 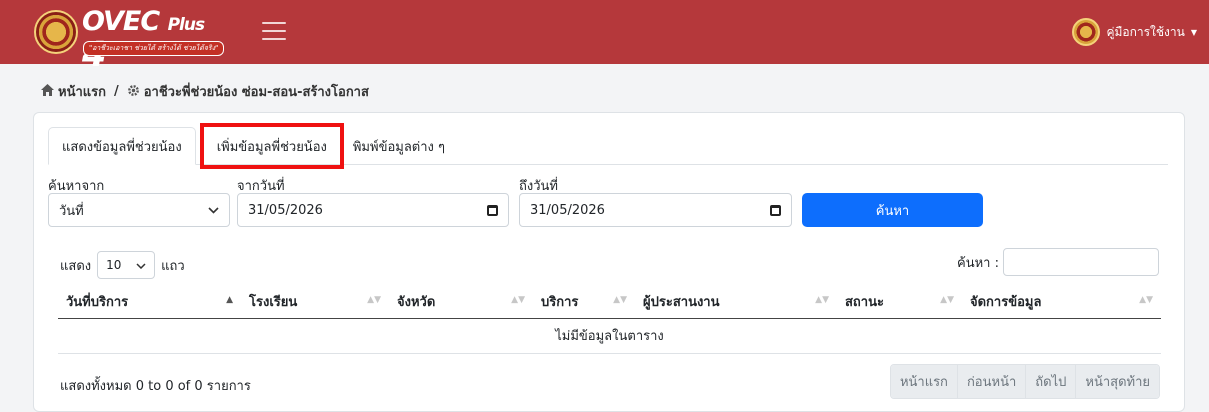 I want to click on breadcrumb-home: หน้าแรก, so click(x=82, y=91).